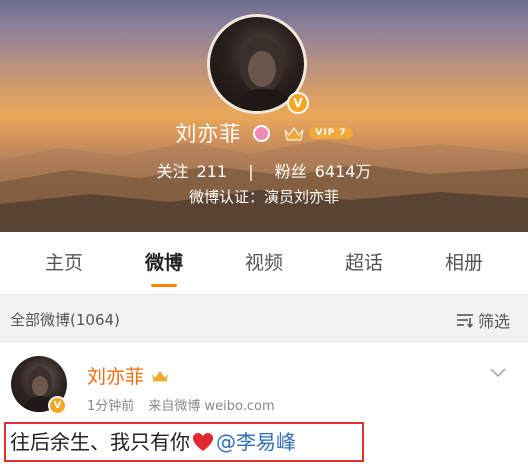 The width and height of the screenshot is (528, 468). I want to click on tab-album: 相册, so click(464, 263).